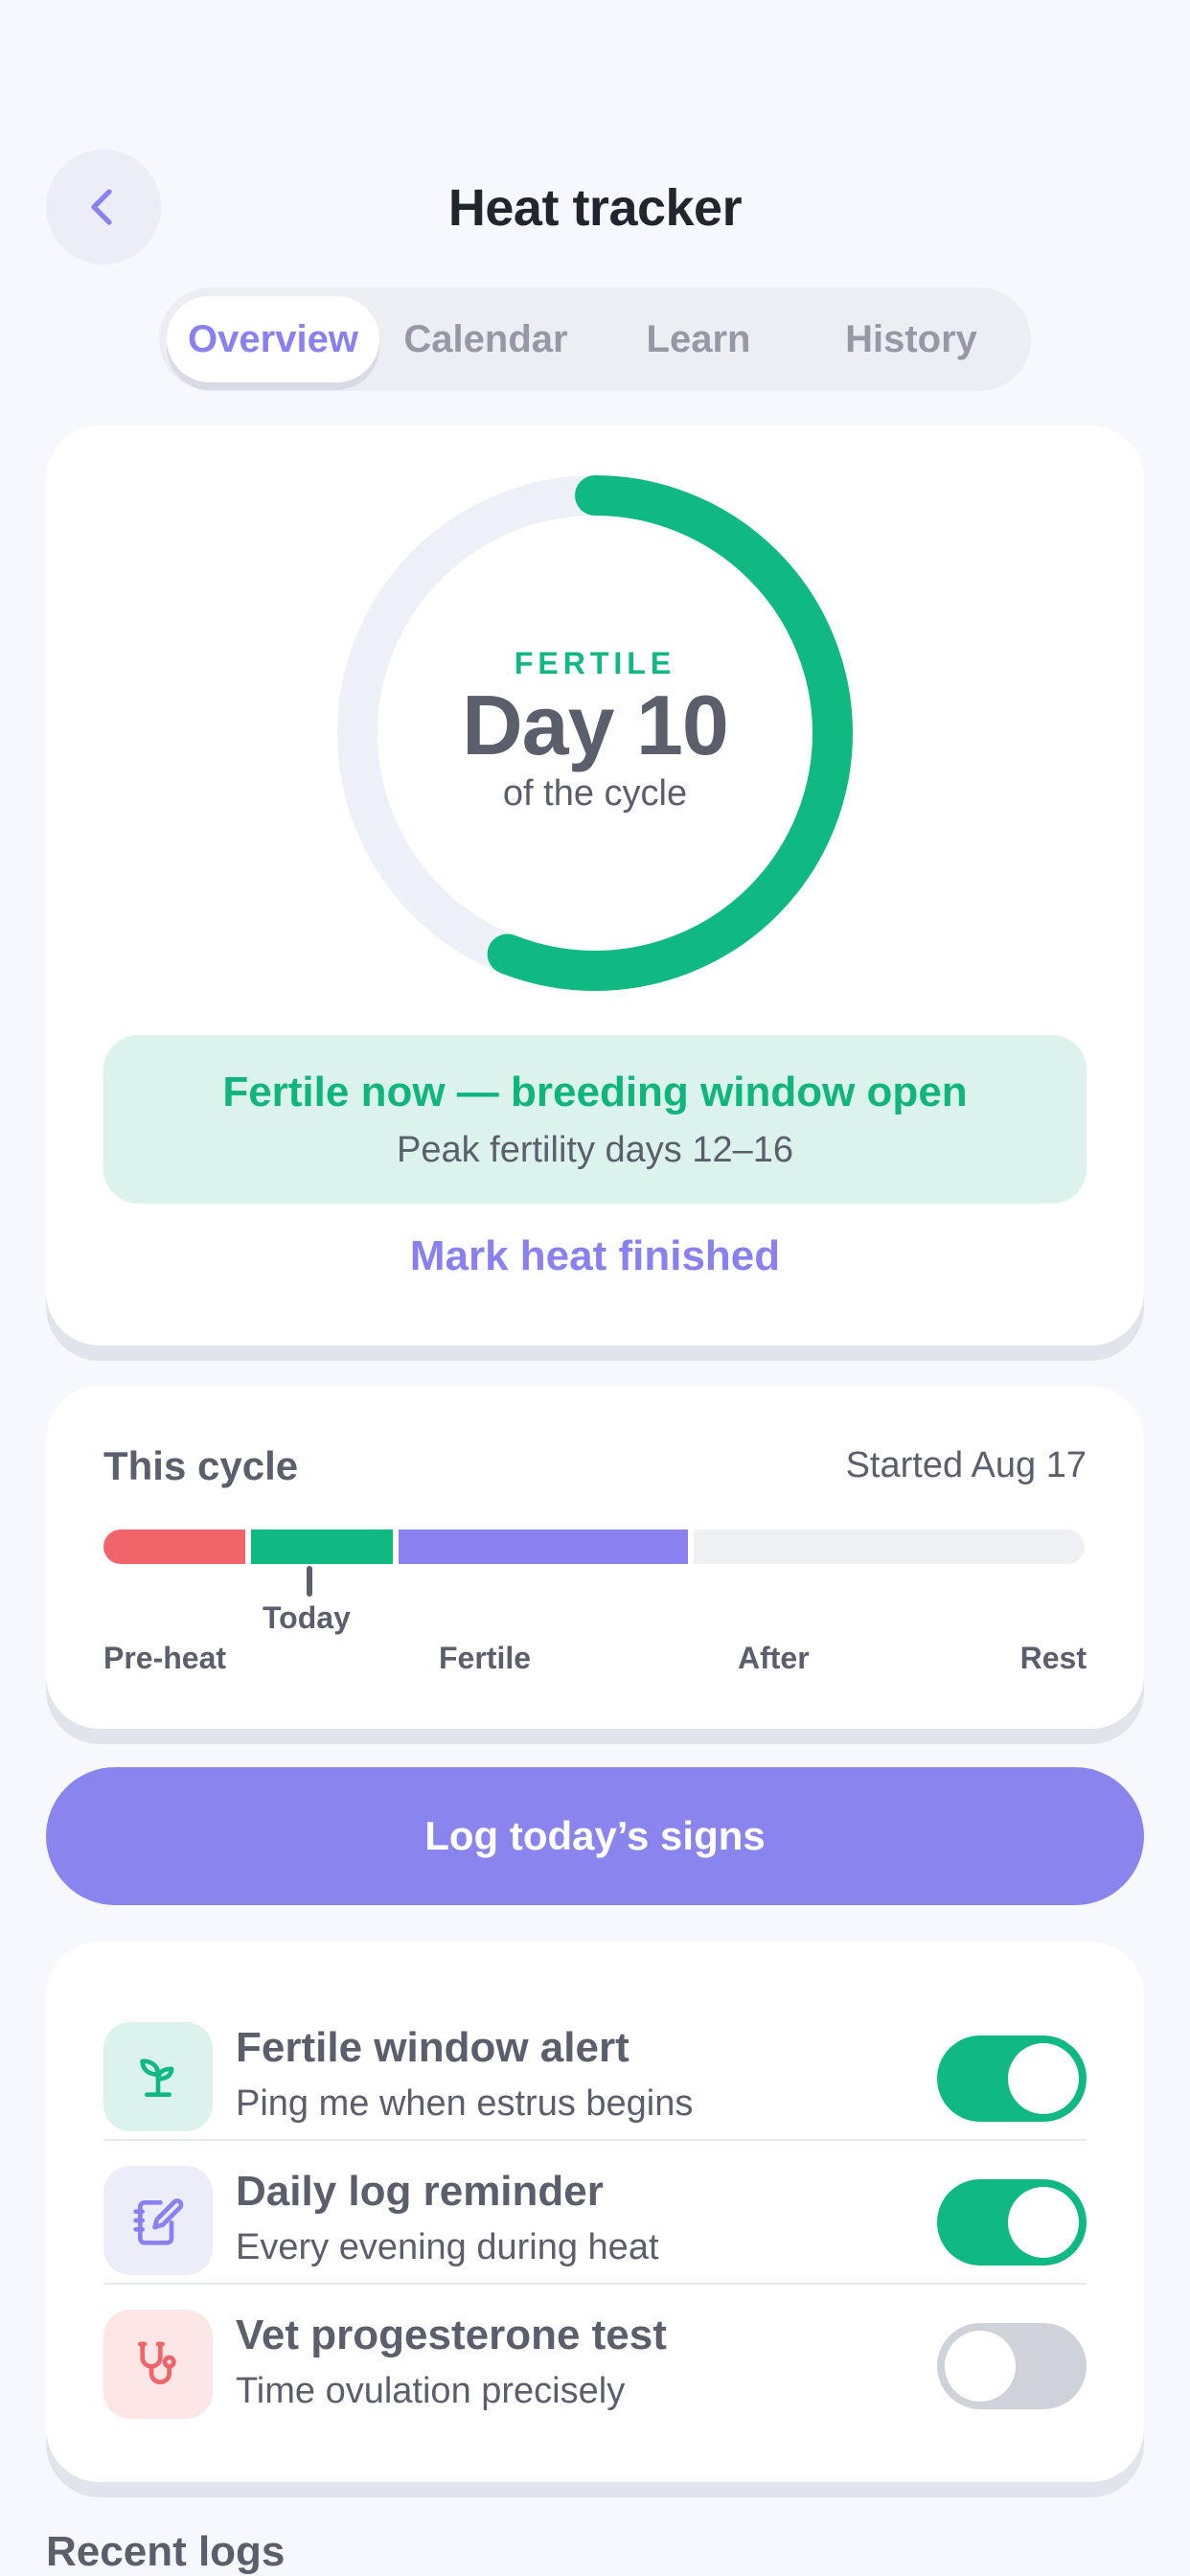  I want to click on vet-progesterone-test-toggle, so click(1012, 2366).